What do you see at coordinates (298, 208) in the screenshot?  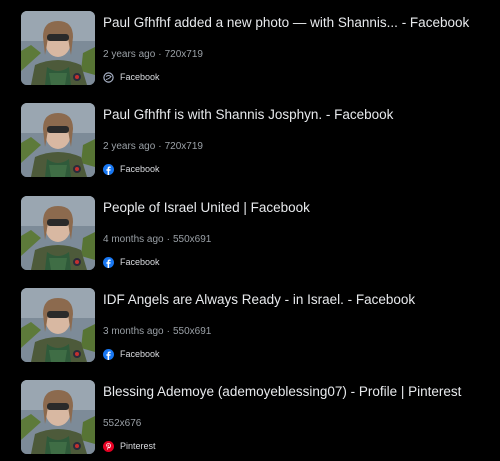 I see `result-title: People of Israel United | Facebook` at bounding box center [298, 208].